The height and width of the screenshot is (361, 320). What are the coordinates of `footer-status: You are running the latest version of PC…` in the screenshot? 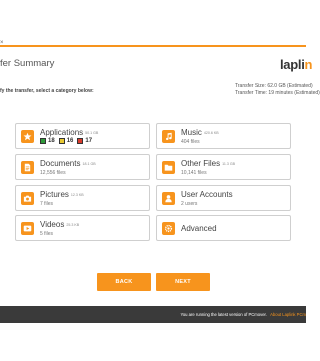 It's located at (243, 314).